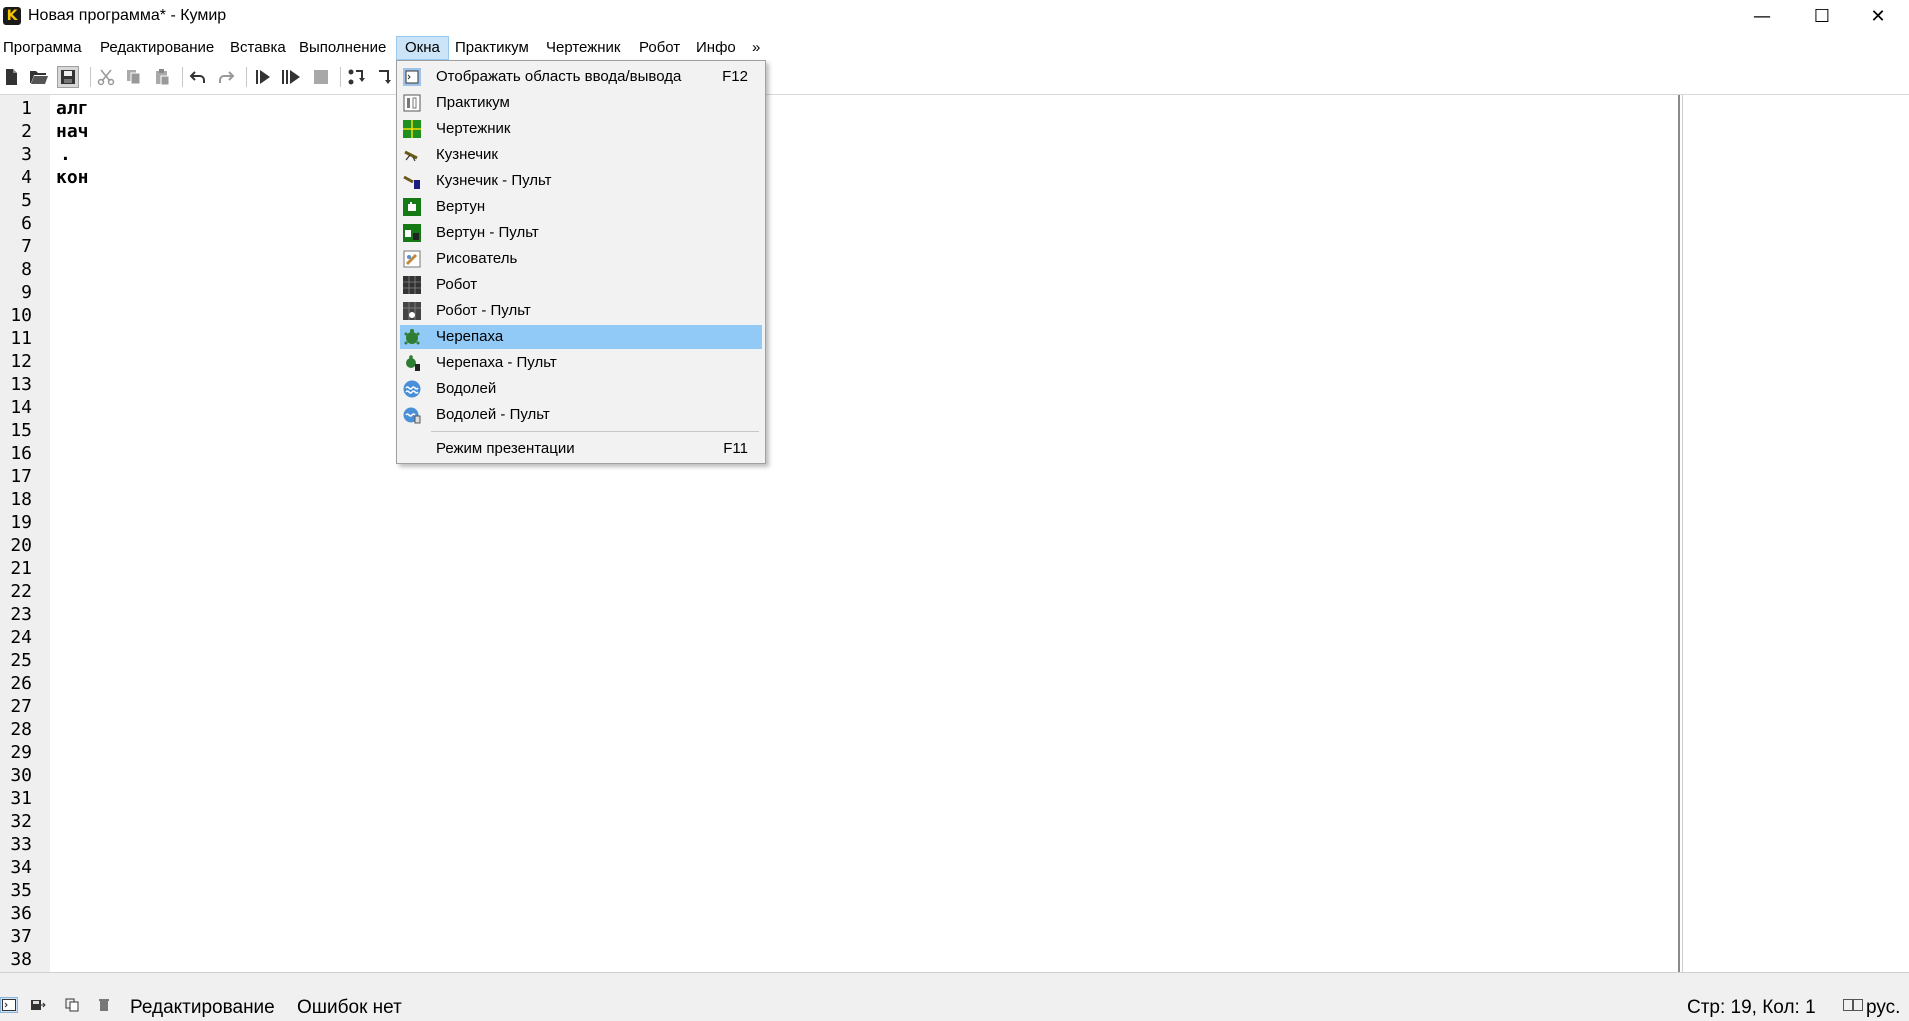 The height and width of the screenshot is (1021, 1909). I want to click on run-step-button, so click(291, 77).